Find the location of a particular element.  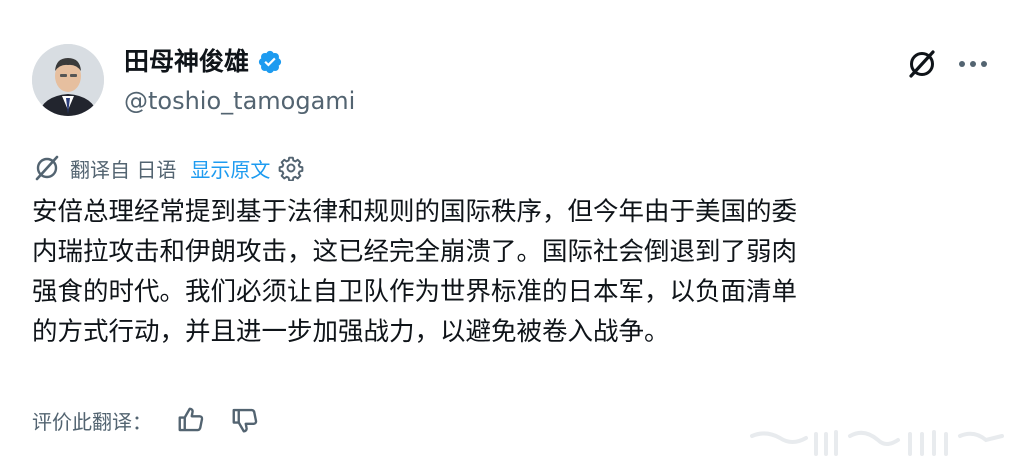

translate-icon is located at coordinates (47, 168).